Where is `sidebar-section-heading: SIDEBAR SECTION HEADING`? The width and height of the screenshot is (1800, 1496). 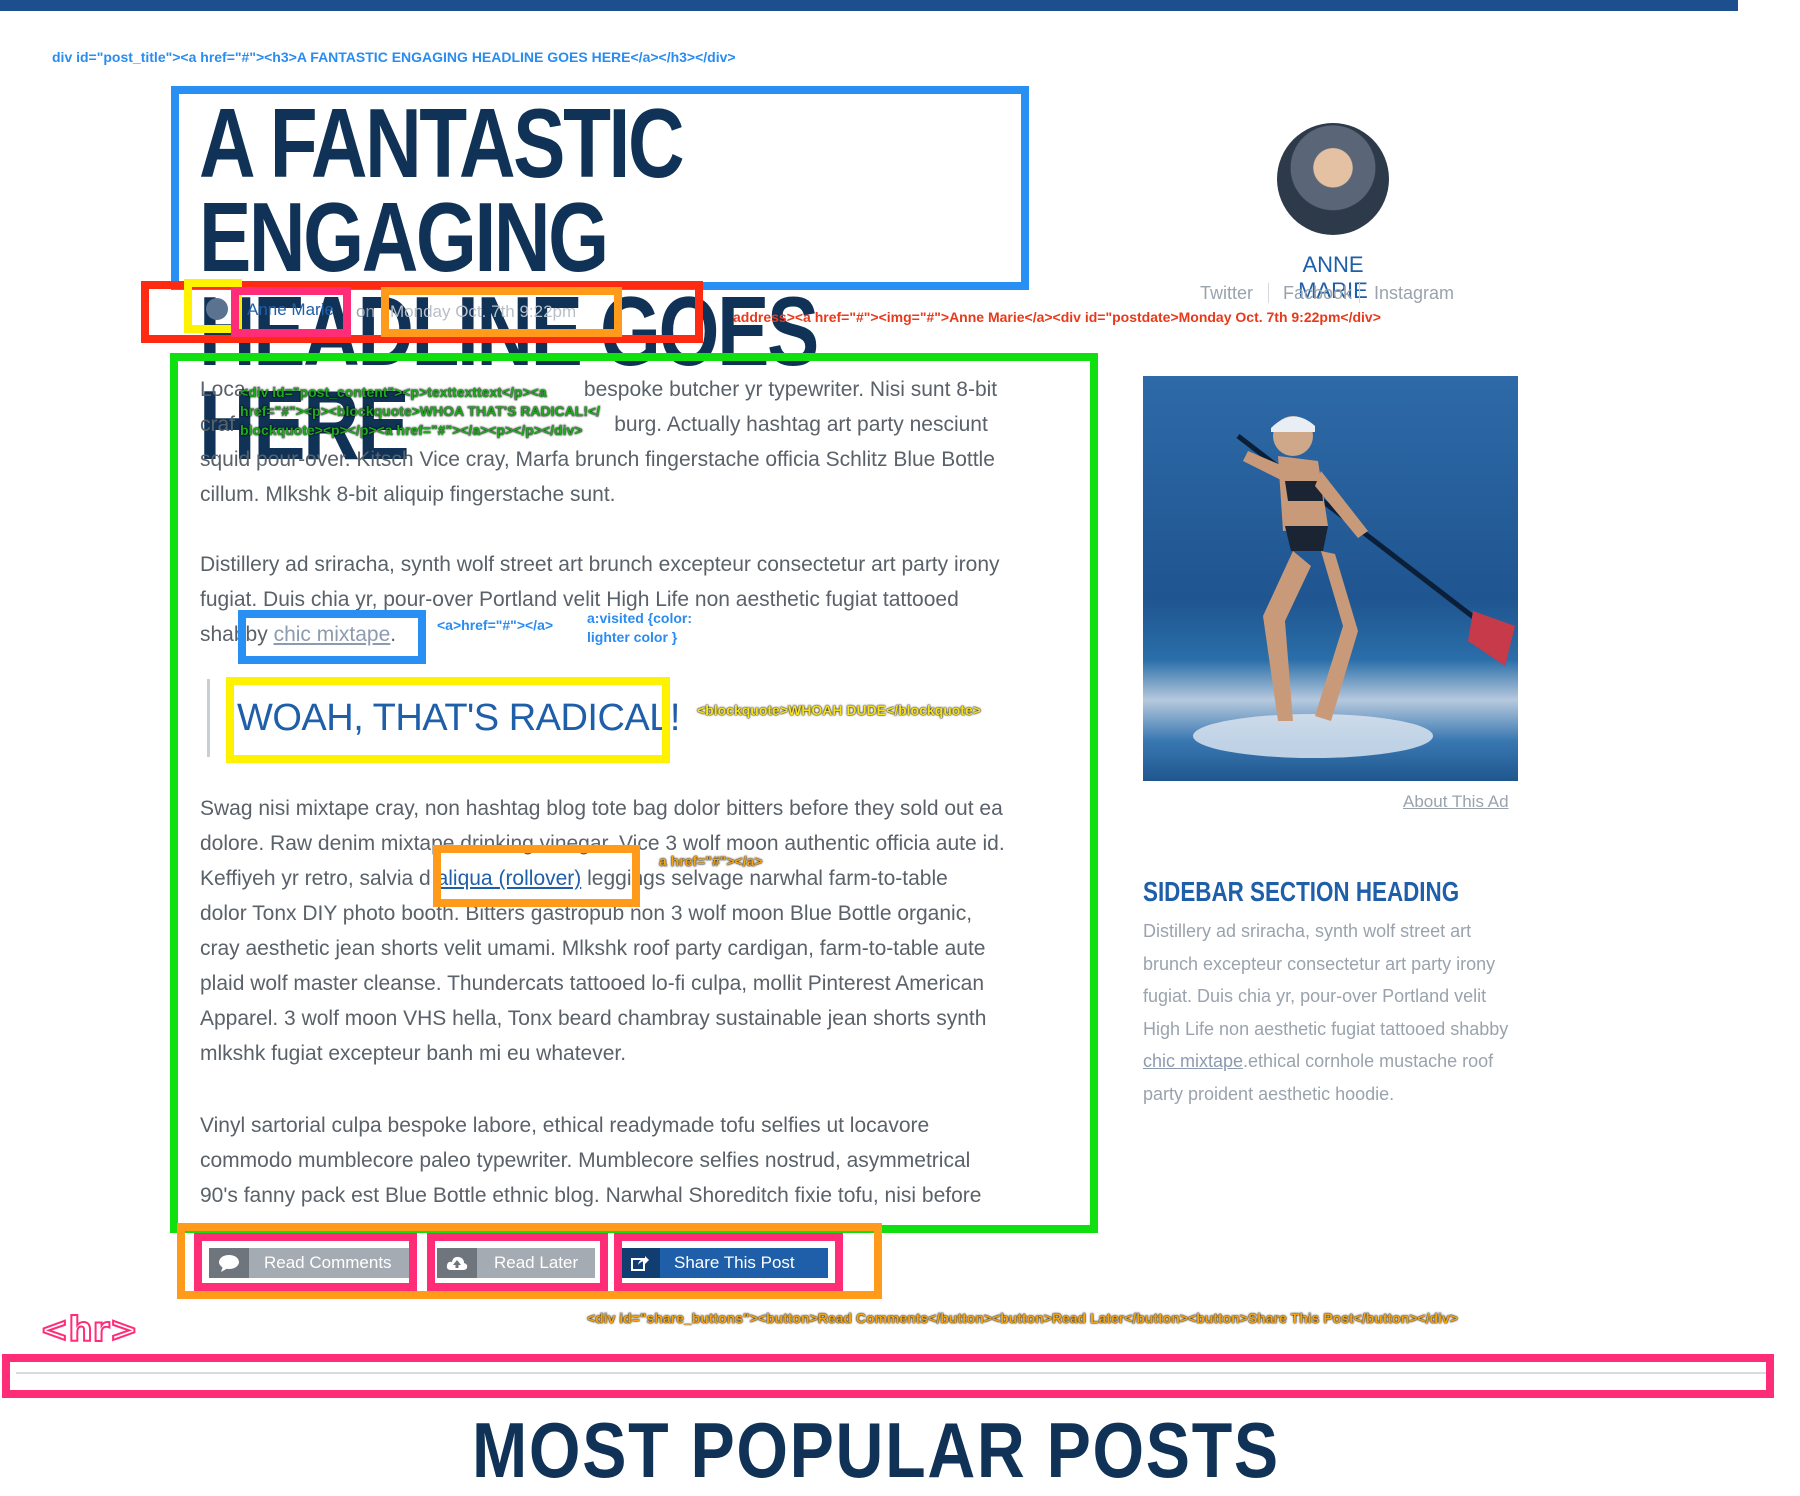 sidebar-section-heading: SIDEBAR SECTION HEADING is located at coordinates (1301, 891).